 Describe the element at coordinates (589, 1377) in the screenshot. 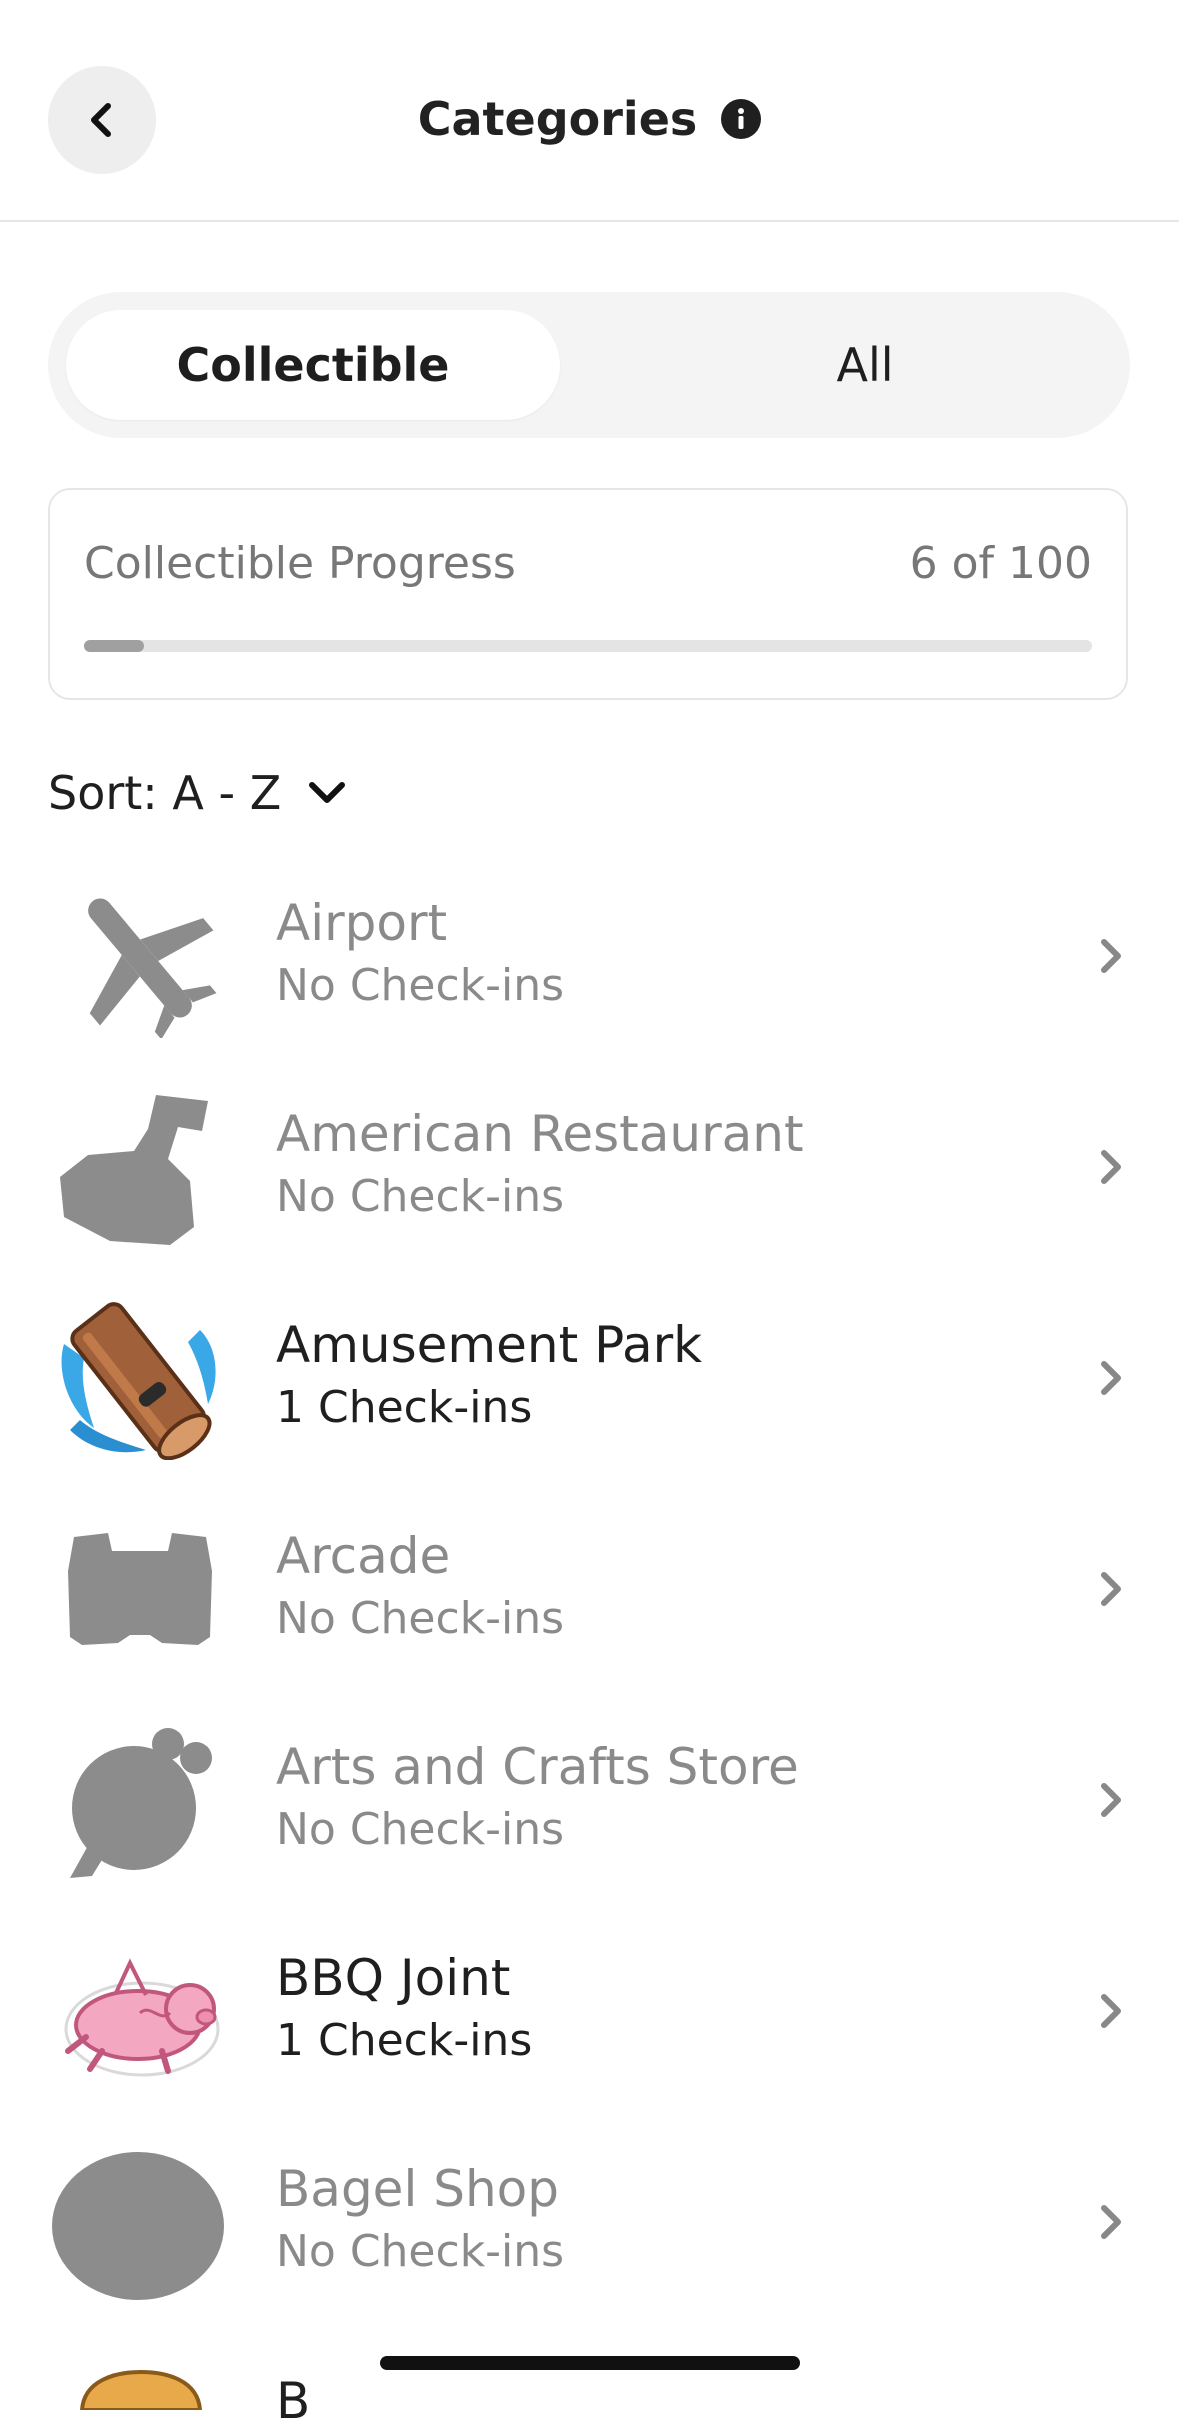

I see `list-item: Amusement Park 1 Check-ins` at that location.